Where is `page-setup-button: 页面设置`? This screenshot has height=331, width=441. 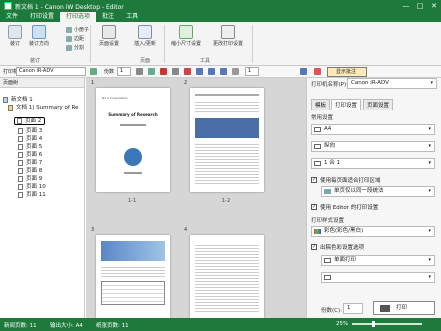
page-setup-button: 页面设置 is located at coordinates (109, 36).